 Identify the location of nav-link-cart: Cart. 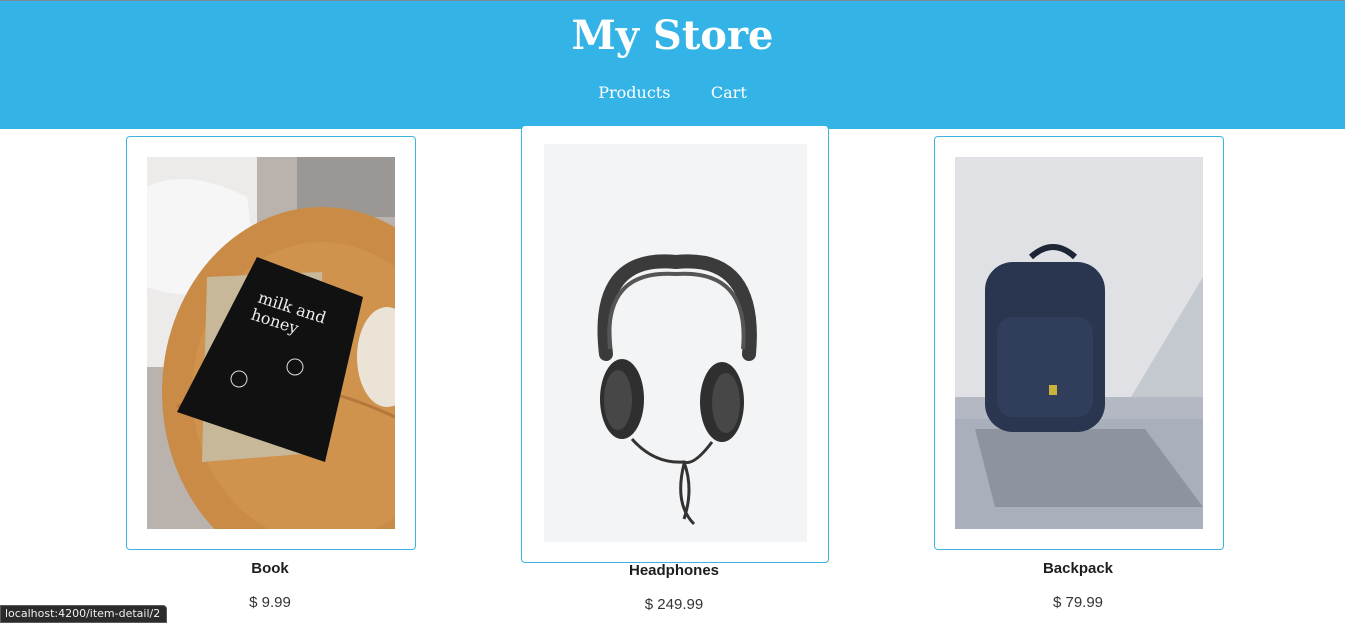
(729, 92).